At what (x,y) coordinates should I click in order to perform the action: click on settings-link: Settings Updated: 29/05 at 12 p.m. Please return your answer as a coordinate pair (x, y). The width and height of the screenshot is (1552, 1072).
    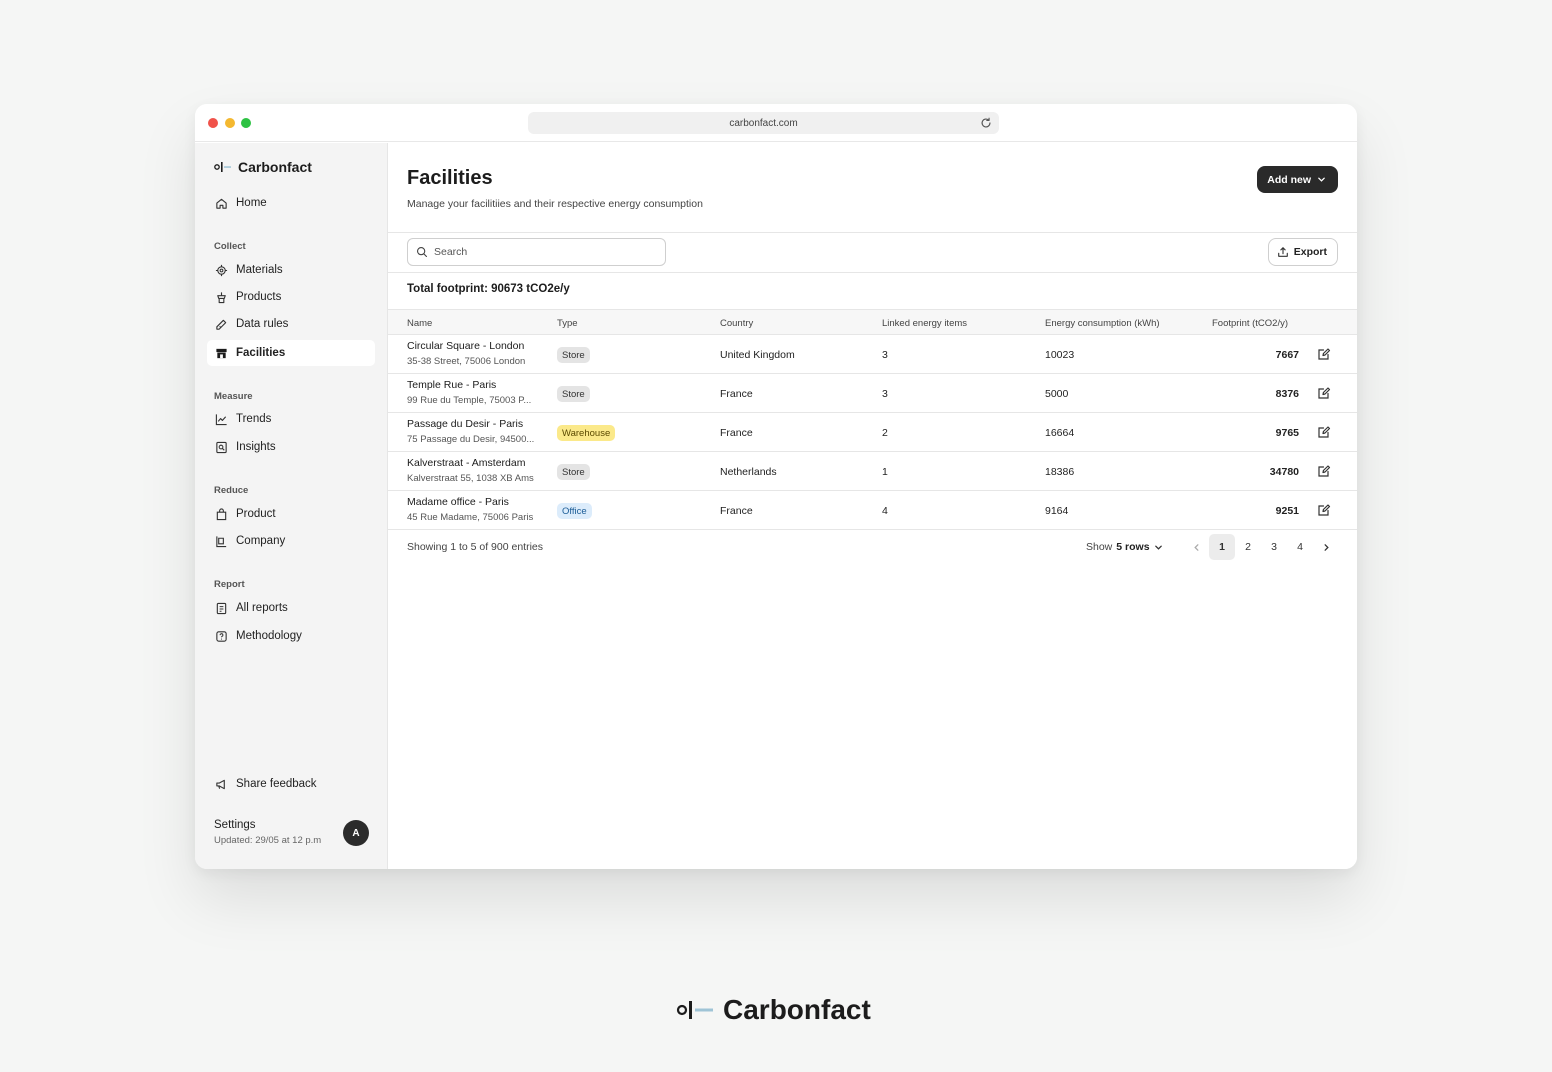
    Looking at the image, I should click on (267, 832).